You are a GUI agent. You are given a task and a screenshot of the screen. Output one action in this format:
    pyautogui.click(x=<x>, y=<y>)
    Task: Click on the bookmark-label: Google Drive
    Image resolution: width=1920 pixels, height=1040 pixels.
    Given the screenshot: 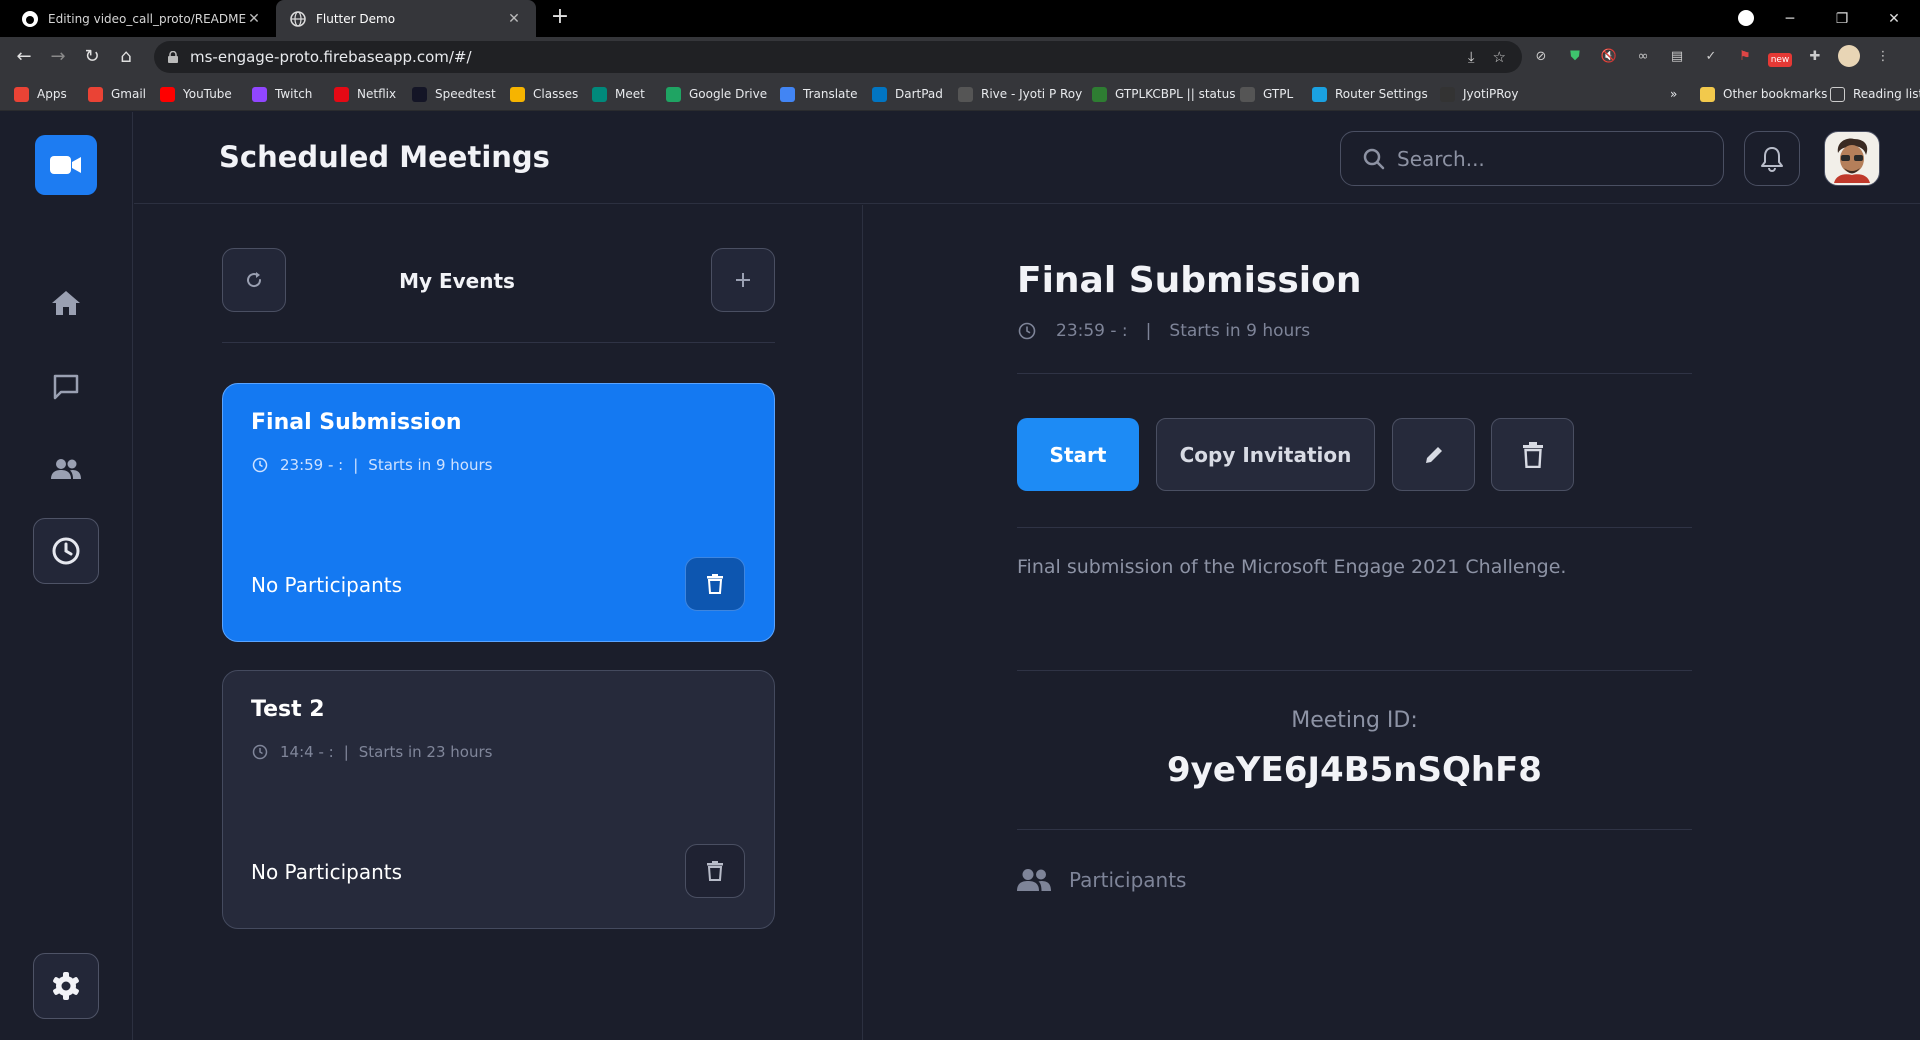 What is the action you would take?
    pyautogui.click(x=728, y=94)
    